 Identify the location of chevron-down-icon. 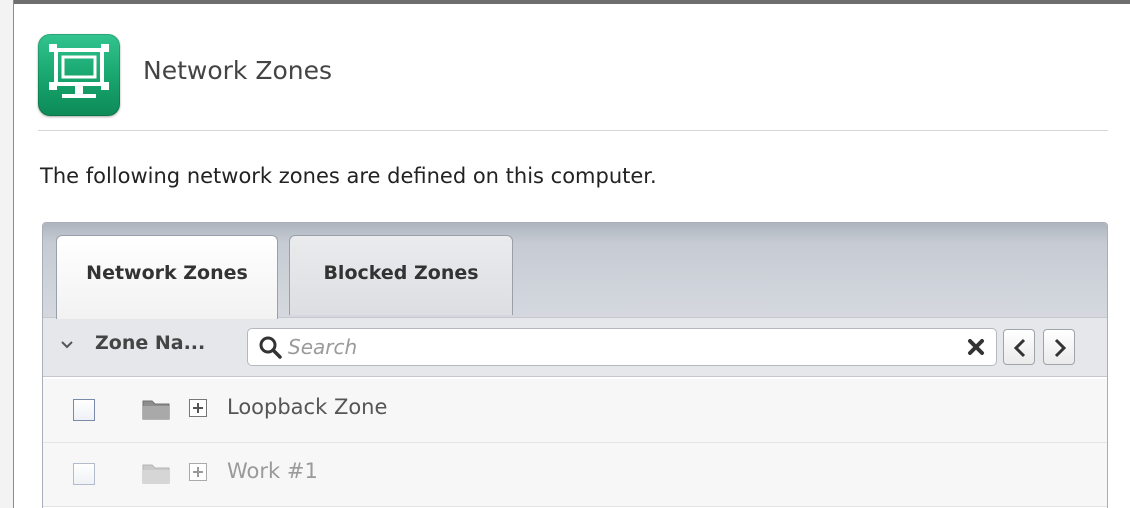
(67, 346).